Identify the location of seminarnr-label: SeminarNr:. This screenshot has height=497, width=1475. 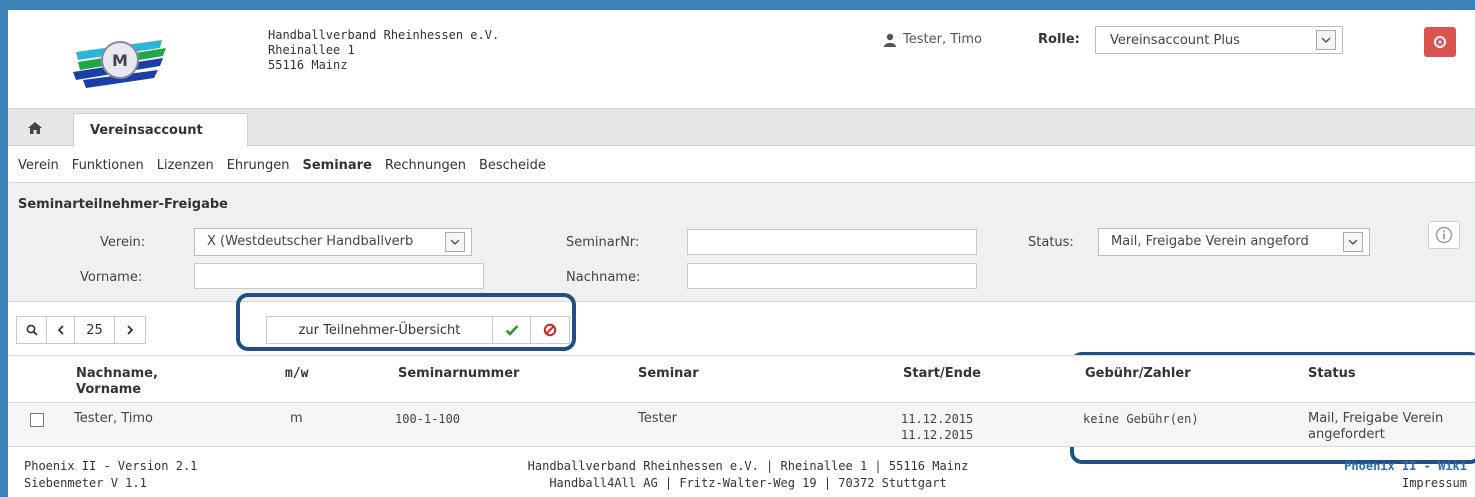
(603, 242).